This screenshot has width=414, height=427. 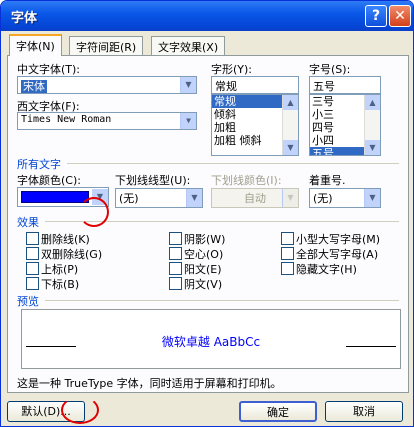 I want to click on all-caps-label: 全部大写字母(A), so click(x=337, y=254).